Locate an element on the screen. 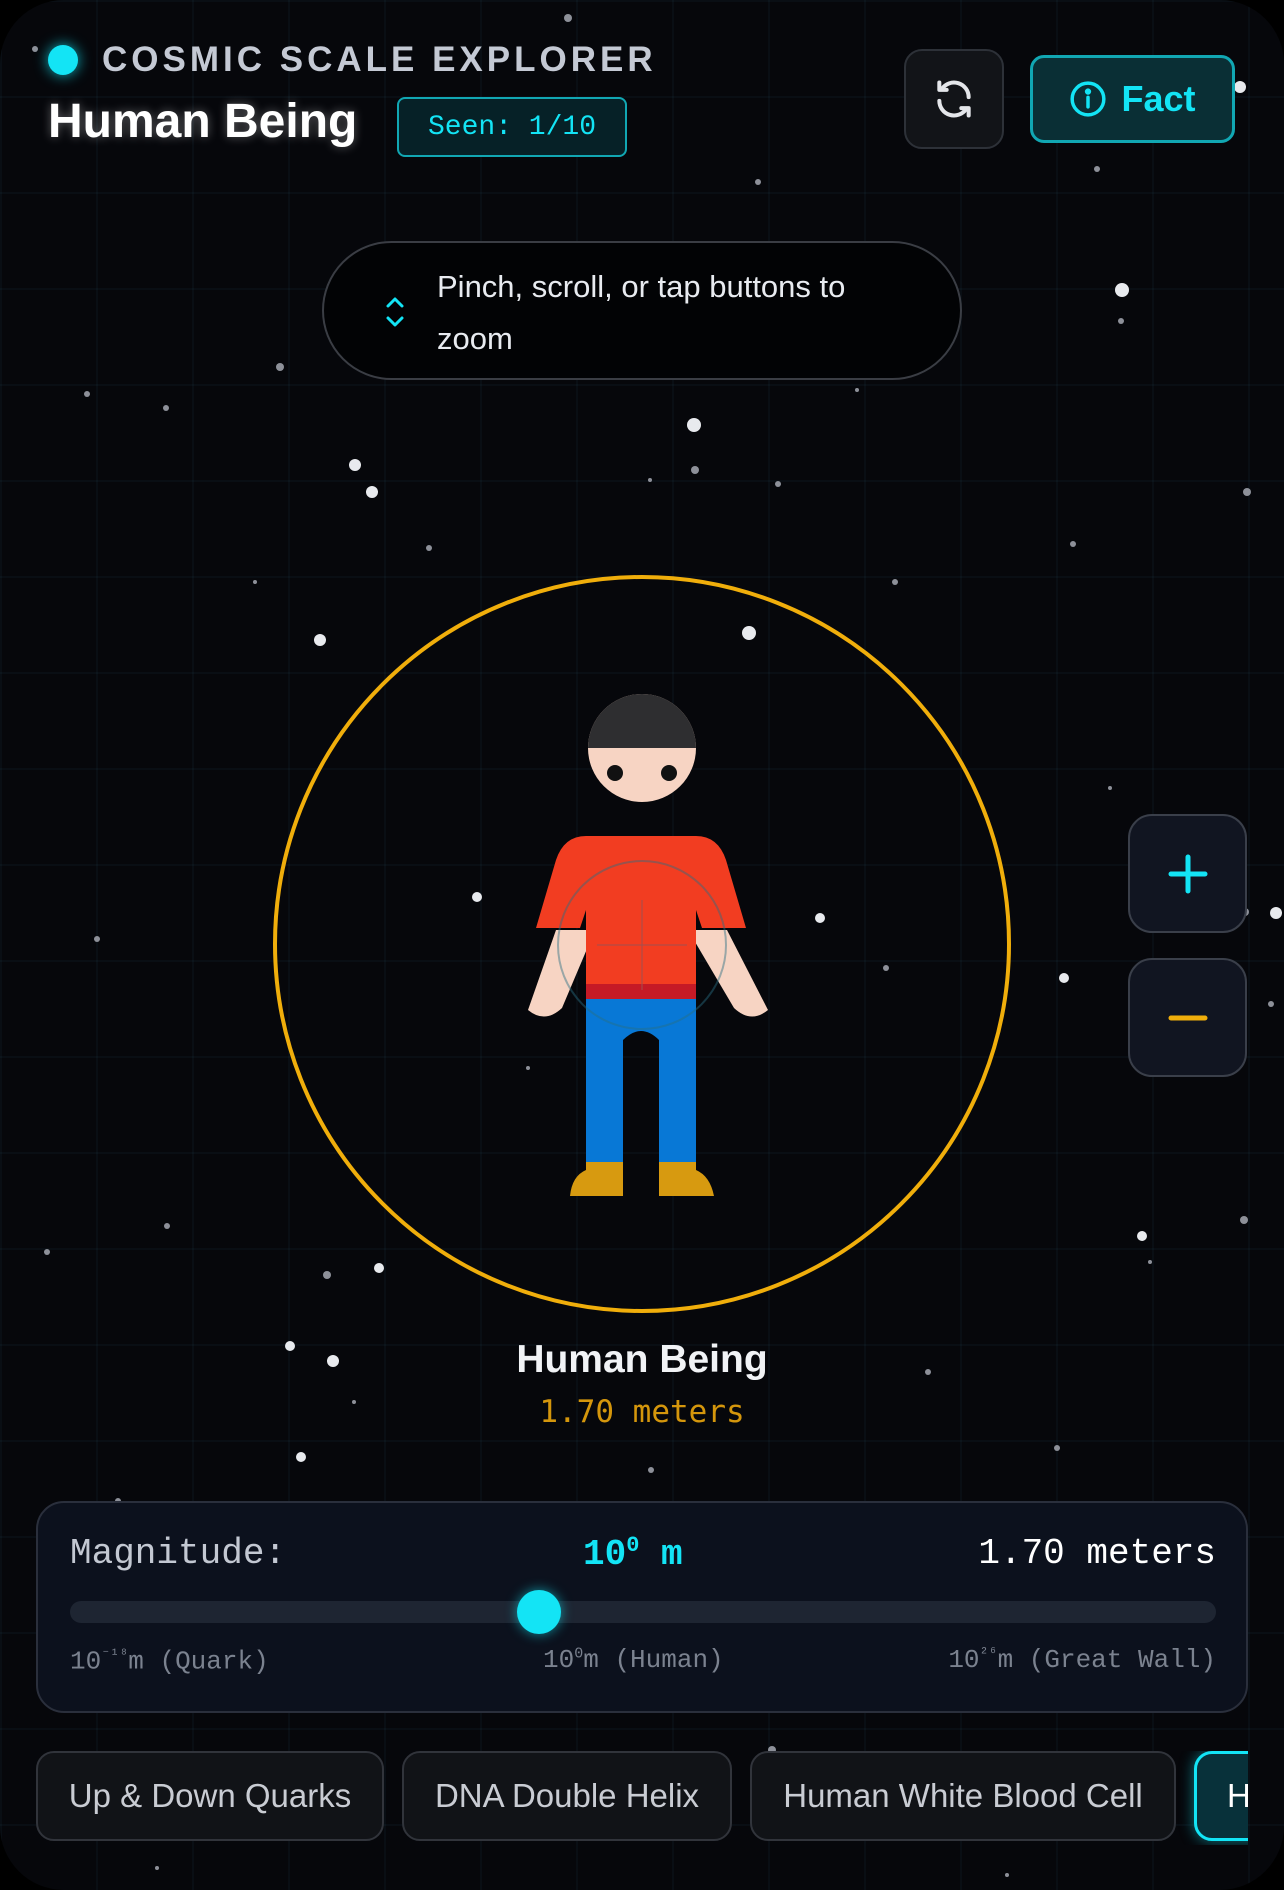 The width and height of the screenshot is (1284, 1890). chip-dna-double-helix: DNA Double Helix is located at coordinates (567, 1796).